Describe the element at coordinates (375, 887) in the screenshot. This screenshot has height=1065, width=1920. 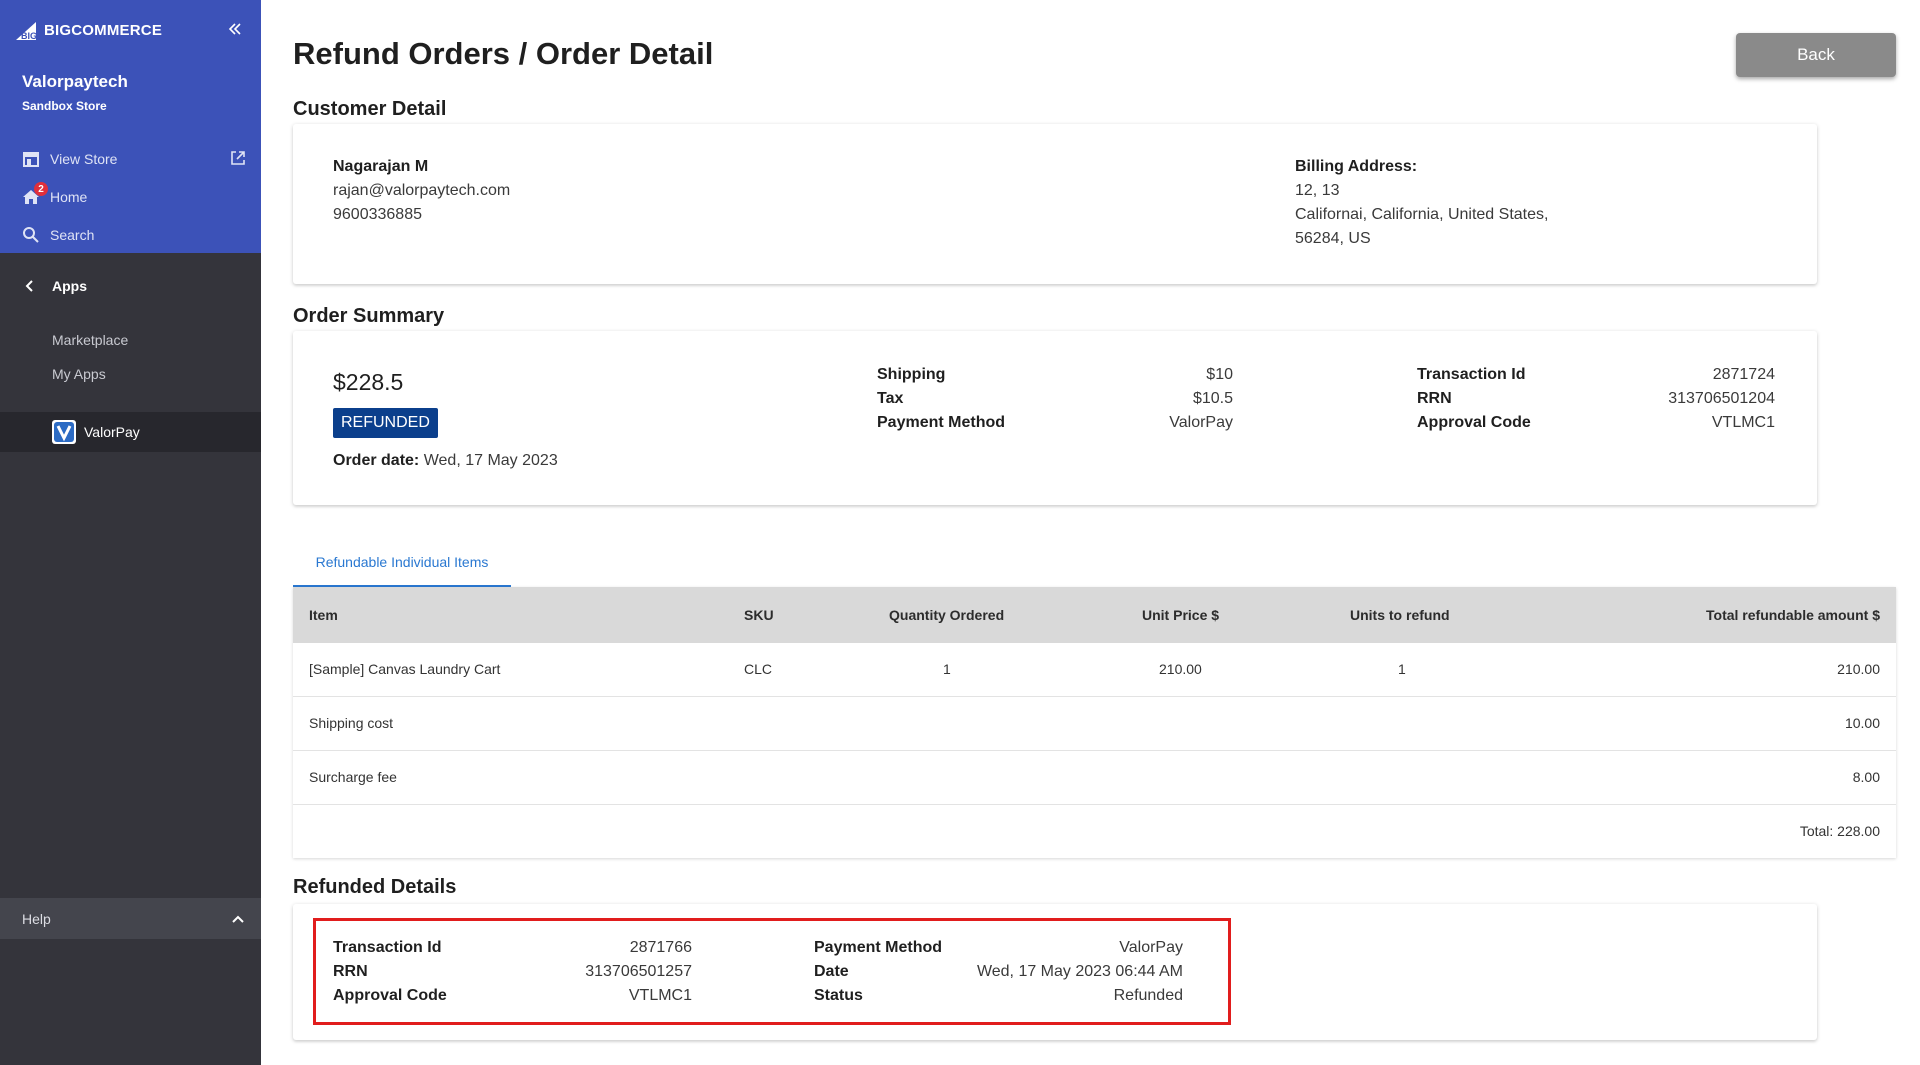
I see `refunded-details-title: Refunded Details` at that location.